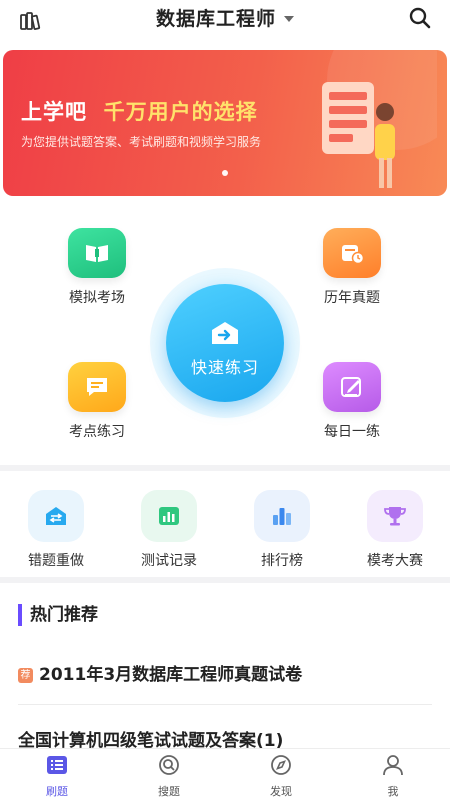 This screenshot has width=450, height=800. I want to click on recommend-item-title: 2011年3月数据库工程师真题试卷, so click(171, 675).